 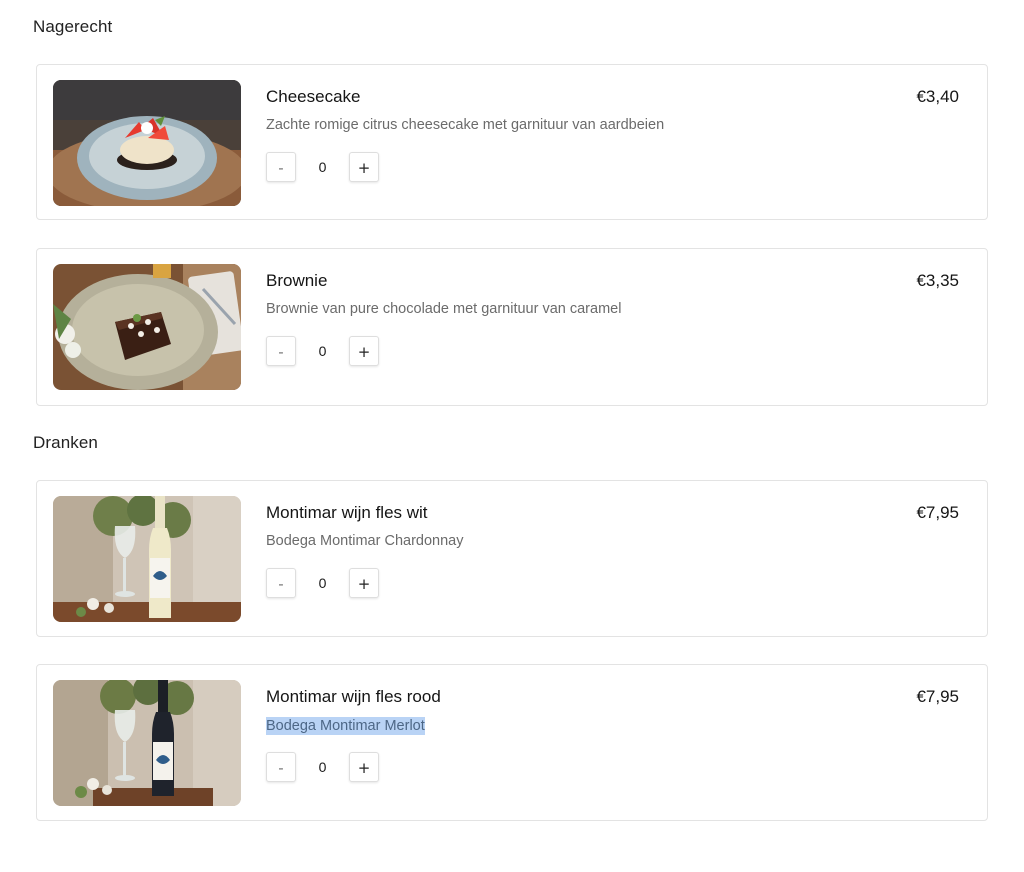 What do you see at coordinates (347, 512) in the screenshot?
I see `item-name: Montimar wijn fles wit` at bounding box center [347, 512].